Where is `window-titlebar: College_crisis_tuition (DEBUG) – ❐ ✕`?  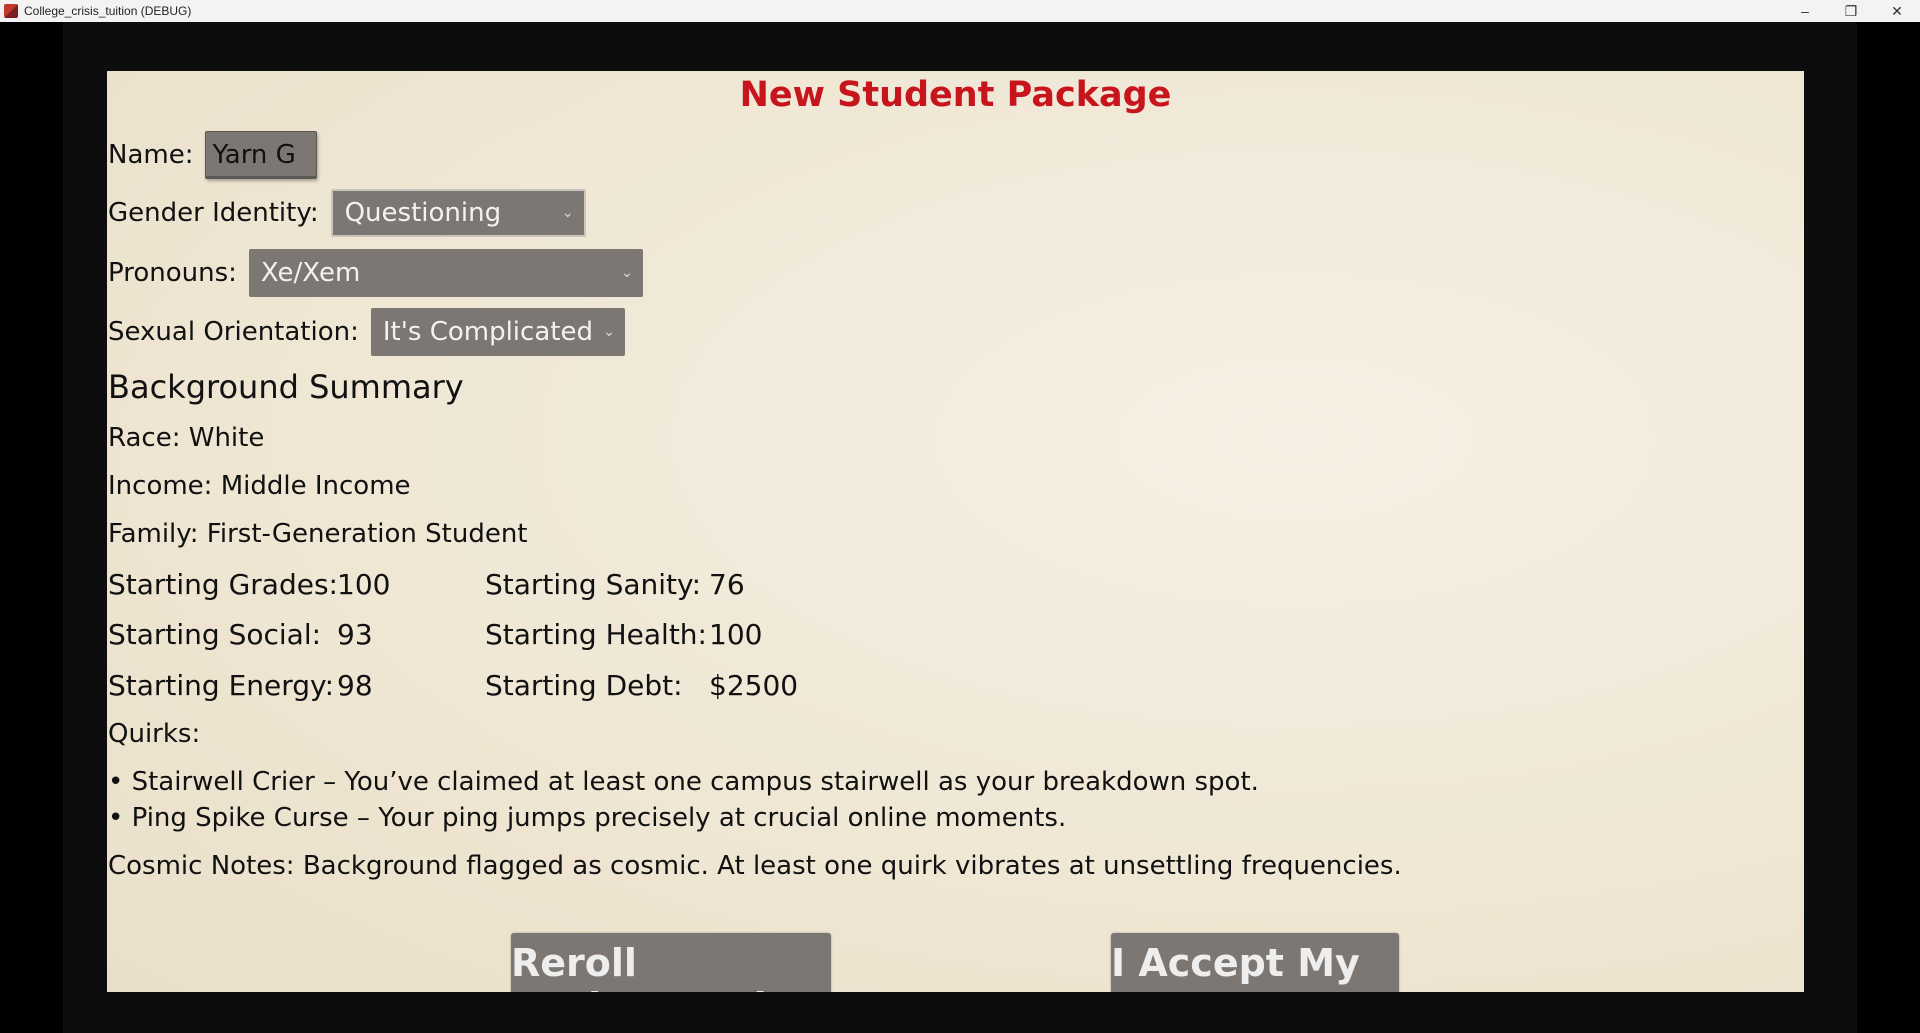
window-titlebar: College_crisis_tuition (DEBUG) – ❐ ✕ is located at coordinates (960, 11).